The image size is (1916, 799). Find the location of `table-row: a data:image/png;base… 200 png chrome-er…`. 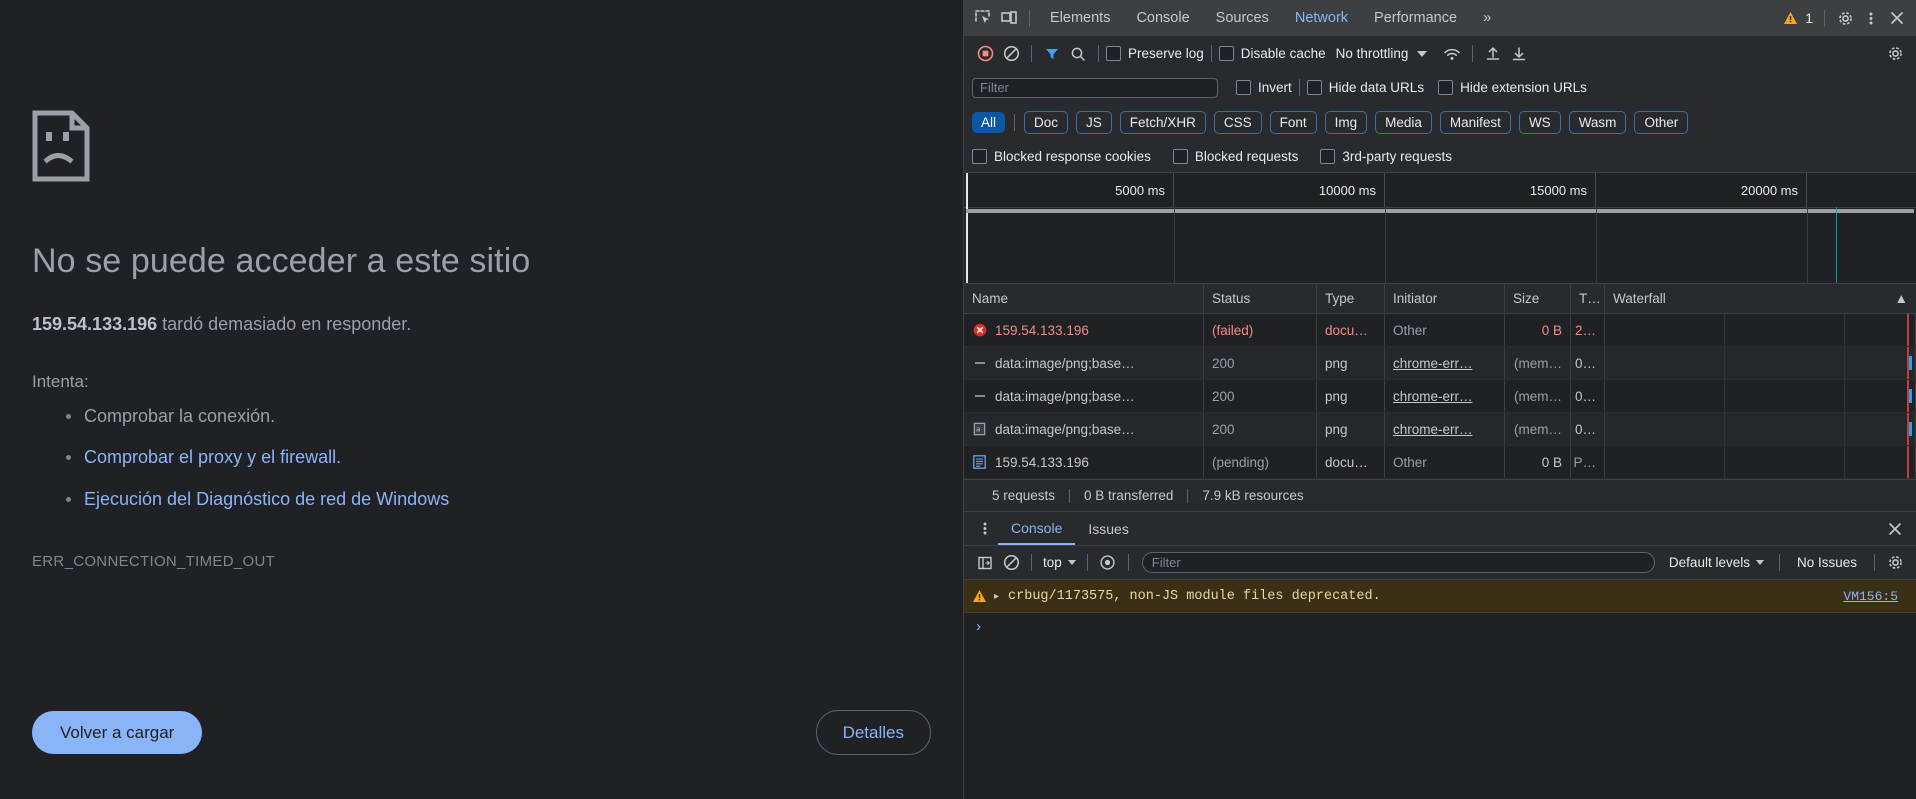

table-row: a data:image/png;base… 200 png chrome-er… is located at coordinates (1440, 429).